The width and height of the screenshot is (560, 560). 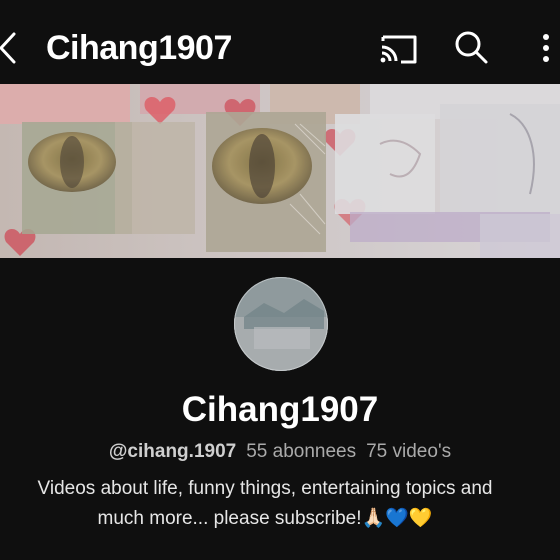 What do you see at coordinates (409, 451) in the screenshot?
I see `video-count: 75 video's` at bounding box center [409, 451].